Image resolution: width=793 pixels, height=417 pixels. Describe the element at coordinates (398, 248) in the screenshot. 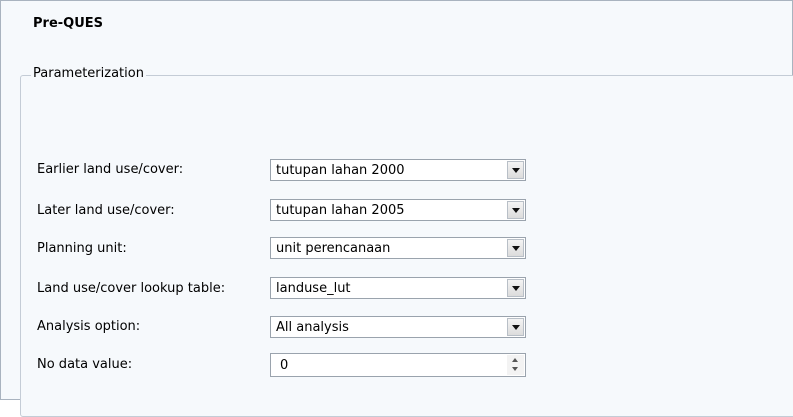

I see `planning-unit-dropdown: unit perencanaan` at that location.